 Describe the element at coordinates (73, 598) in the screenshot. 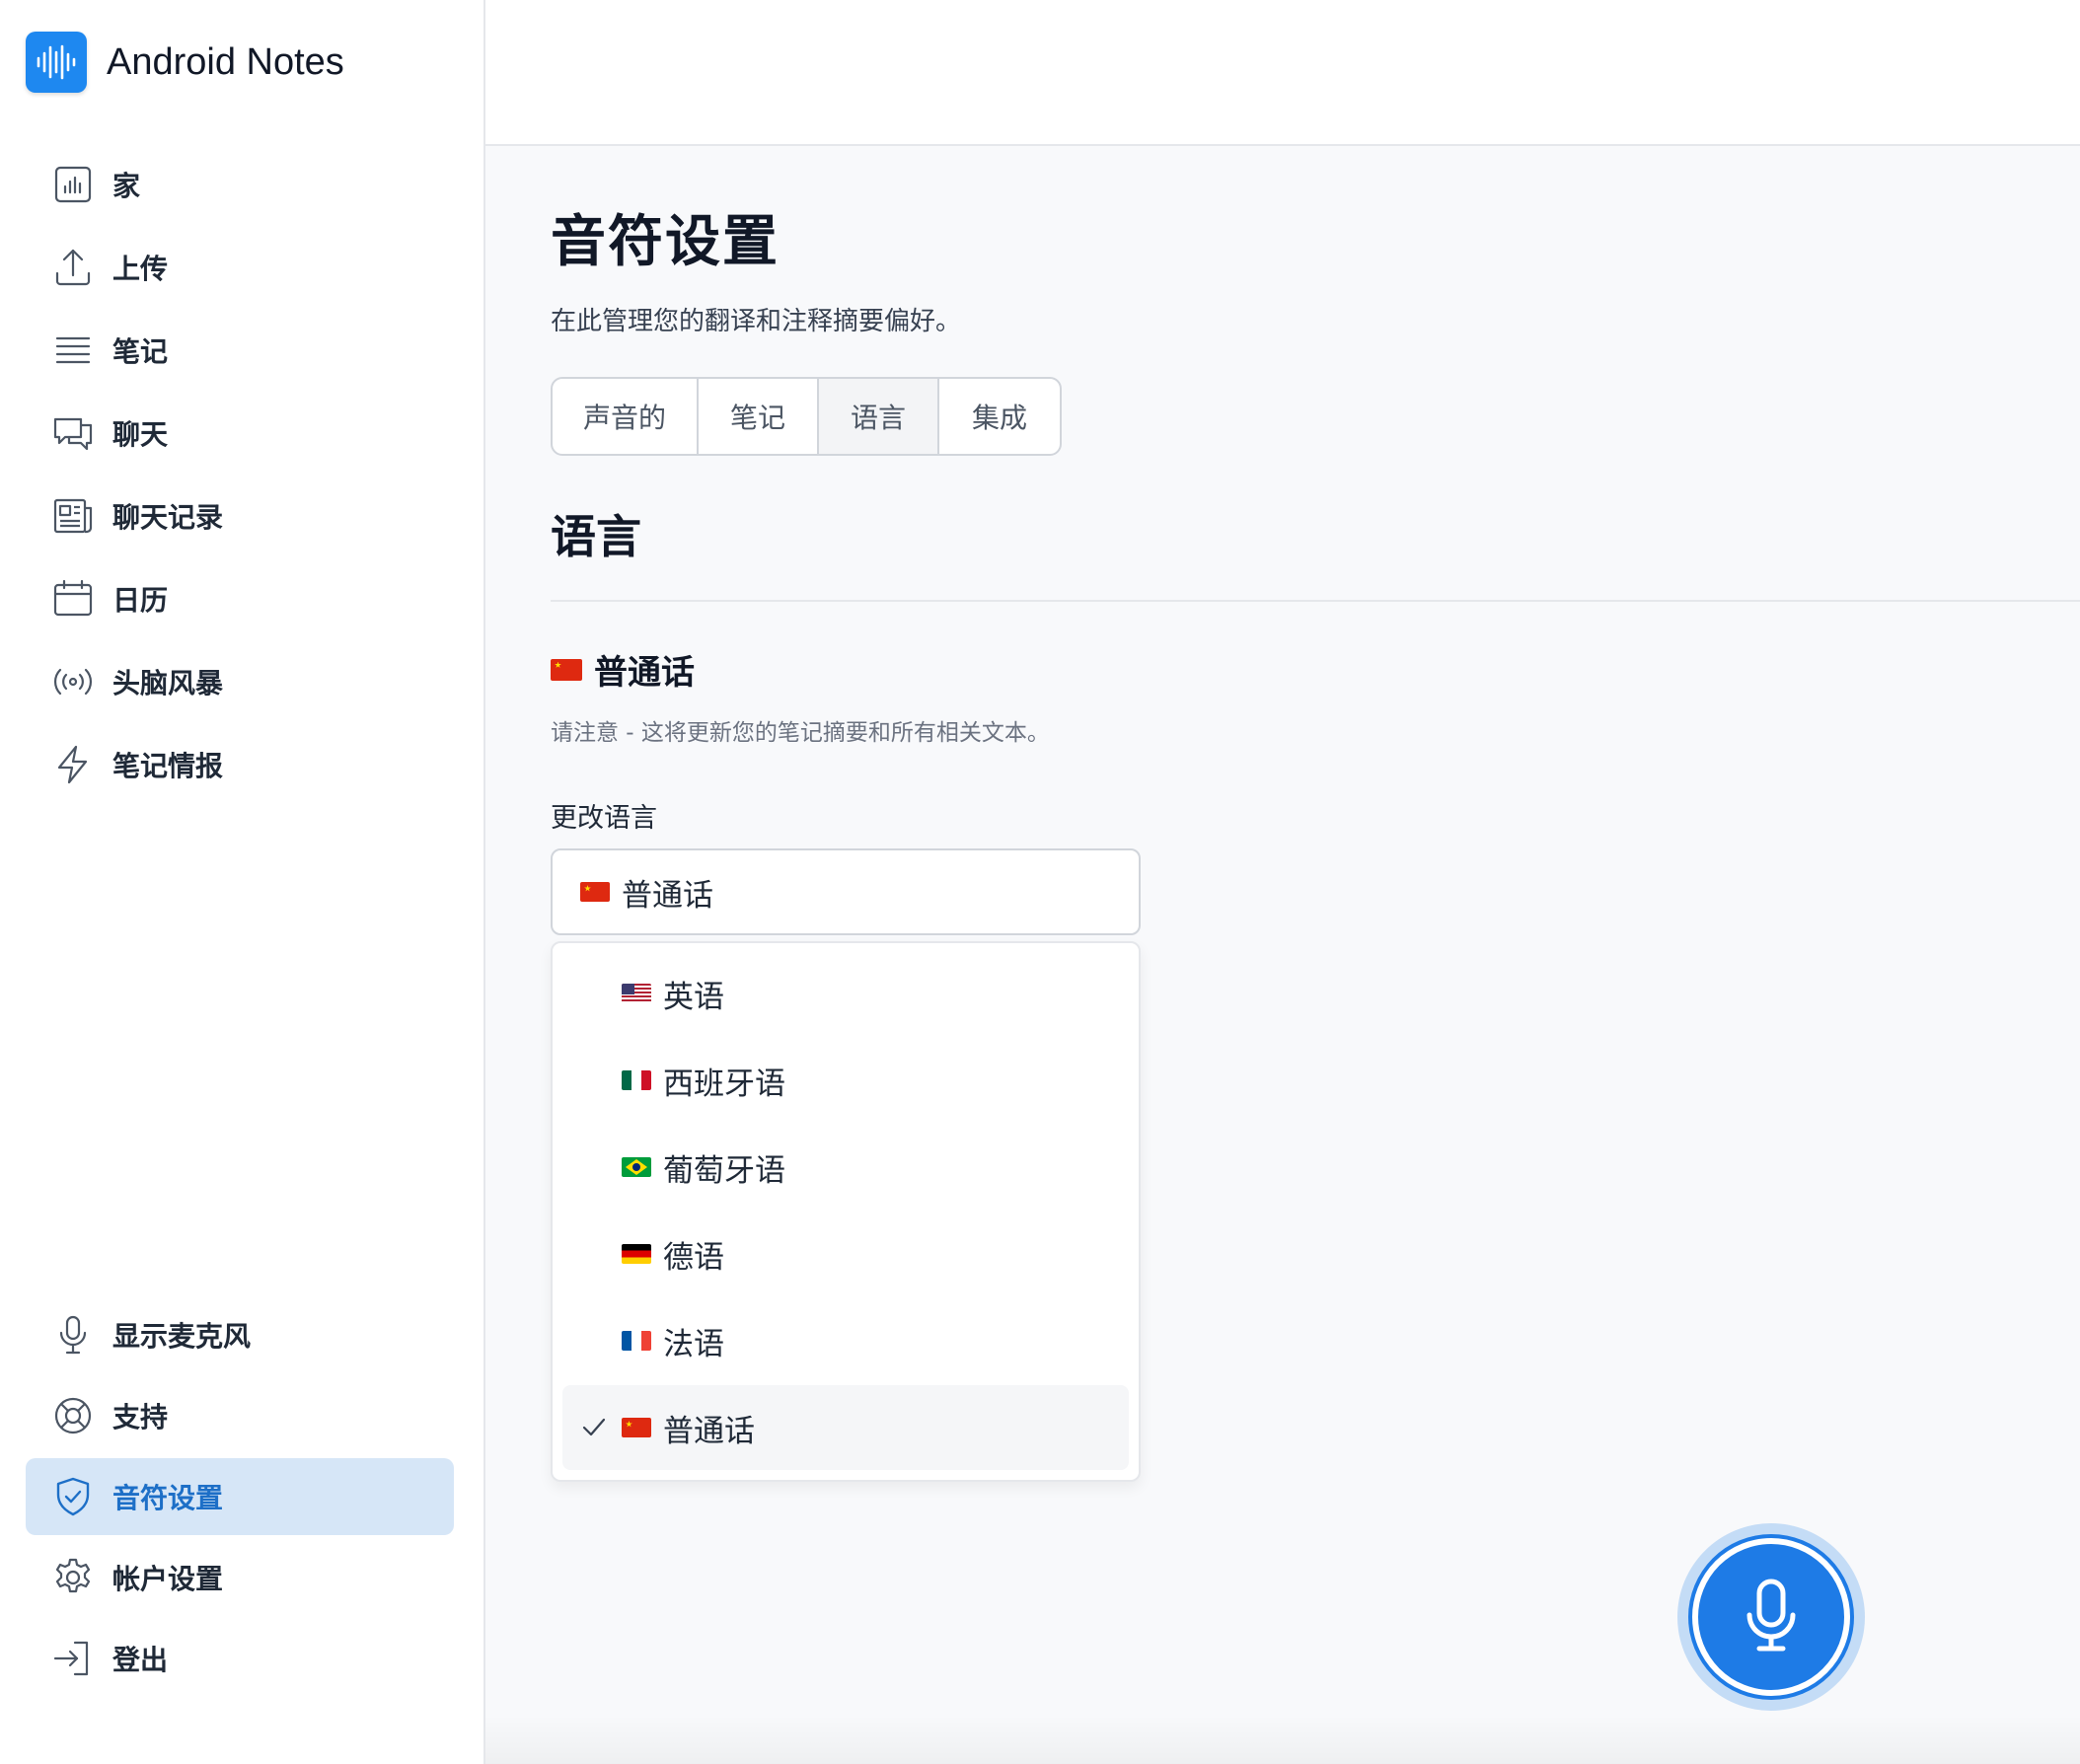

I see `calendar-icon` at that location.